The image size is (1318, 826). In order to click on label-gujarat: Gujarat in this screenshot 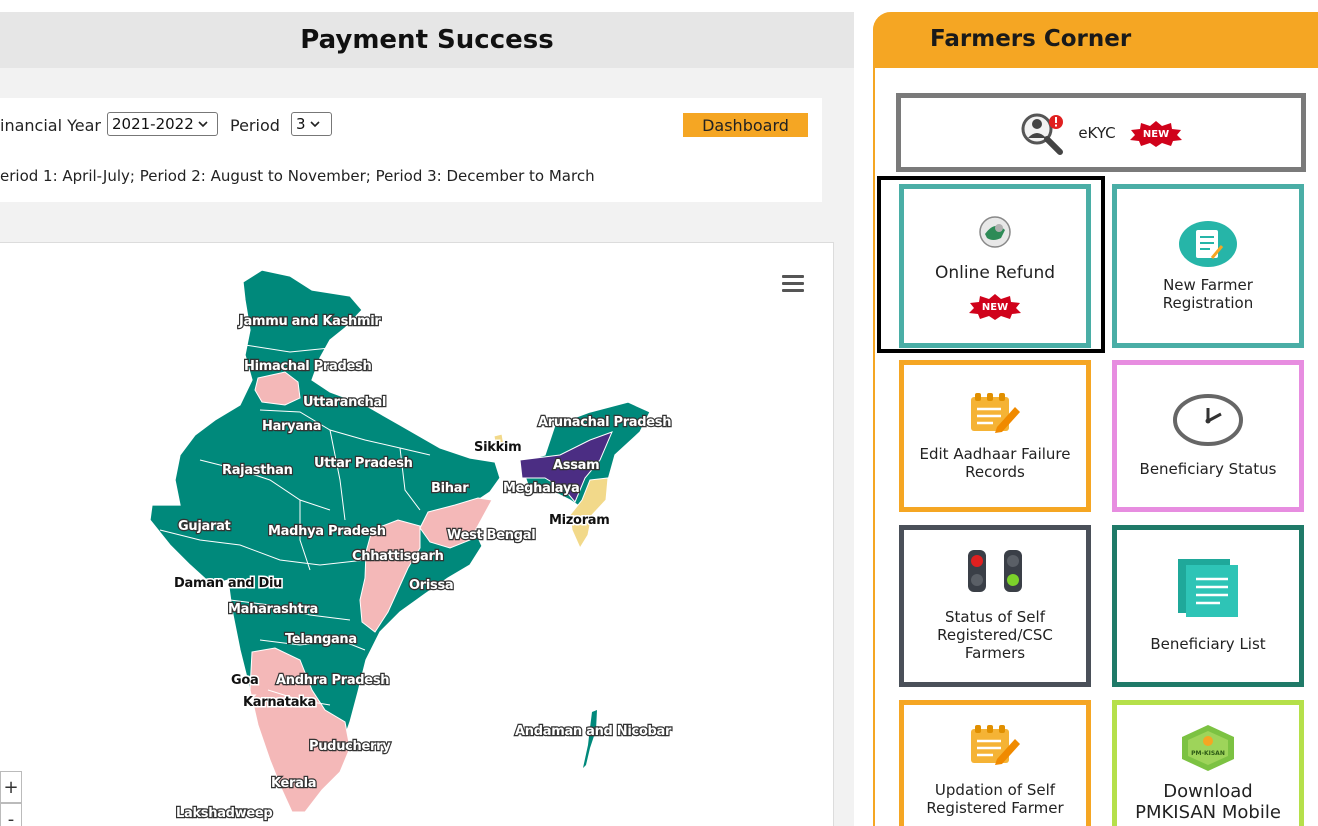, I will do `click(204, 526)`.